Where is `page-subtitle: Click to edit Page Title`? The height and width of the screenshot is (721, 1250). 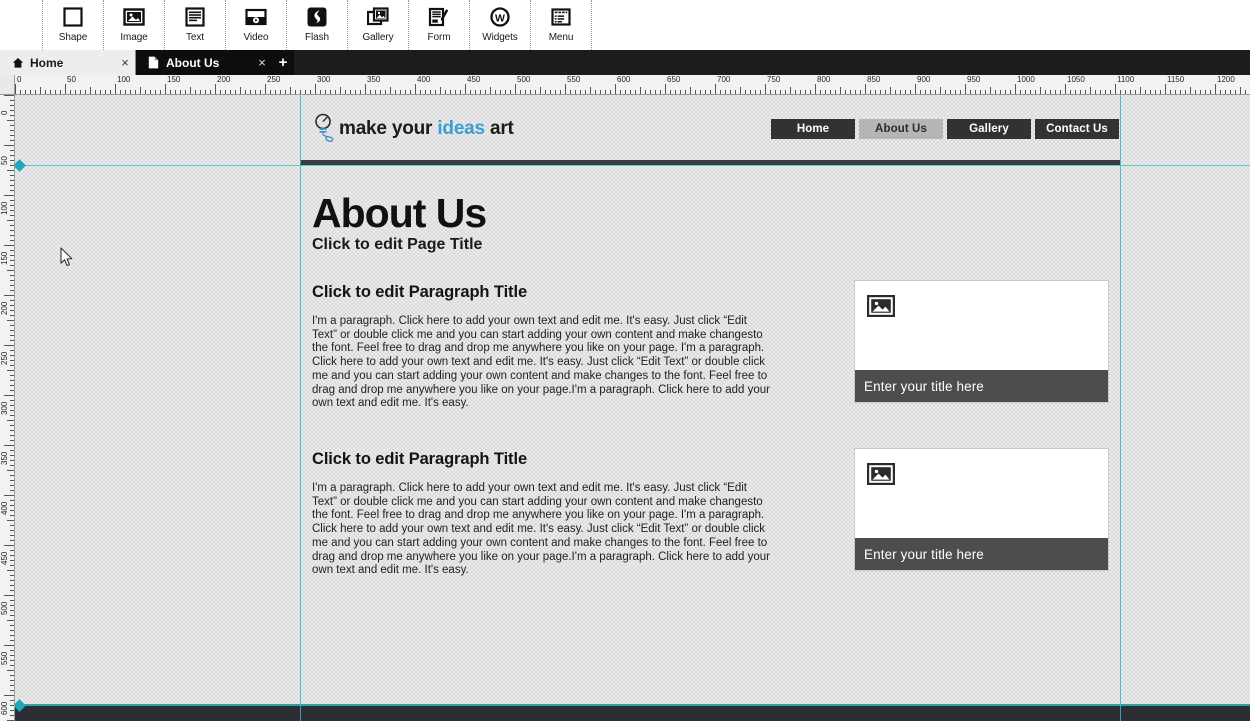
page-subtitle: Click to edit Page Title is located at coordinates (397, 245).